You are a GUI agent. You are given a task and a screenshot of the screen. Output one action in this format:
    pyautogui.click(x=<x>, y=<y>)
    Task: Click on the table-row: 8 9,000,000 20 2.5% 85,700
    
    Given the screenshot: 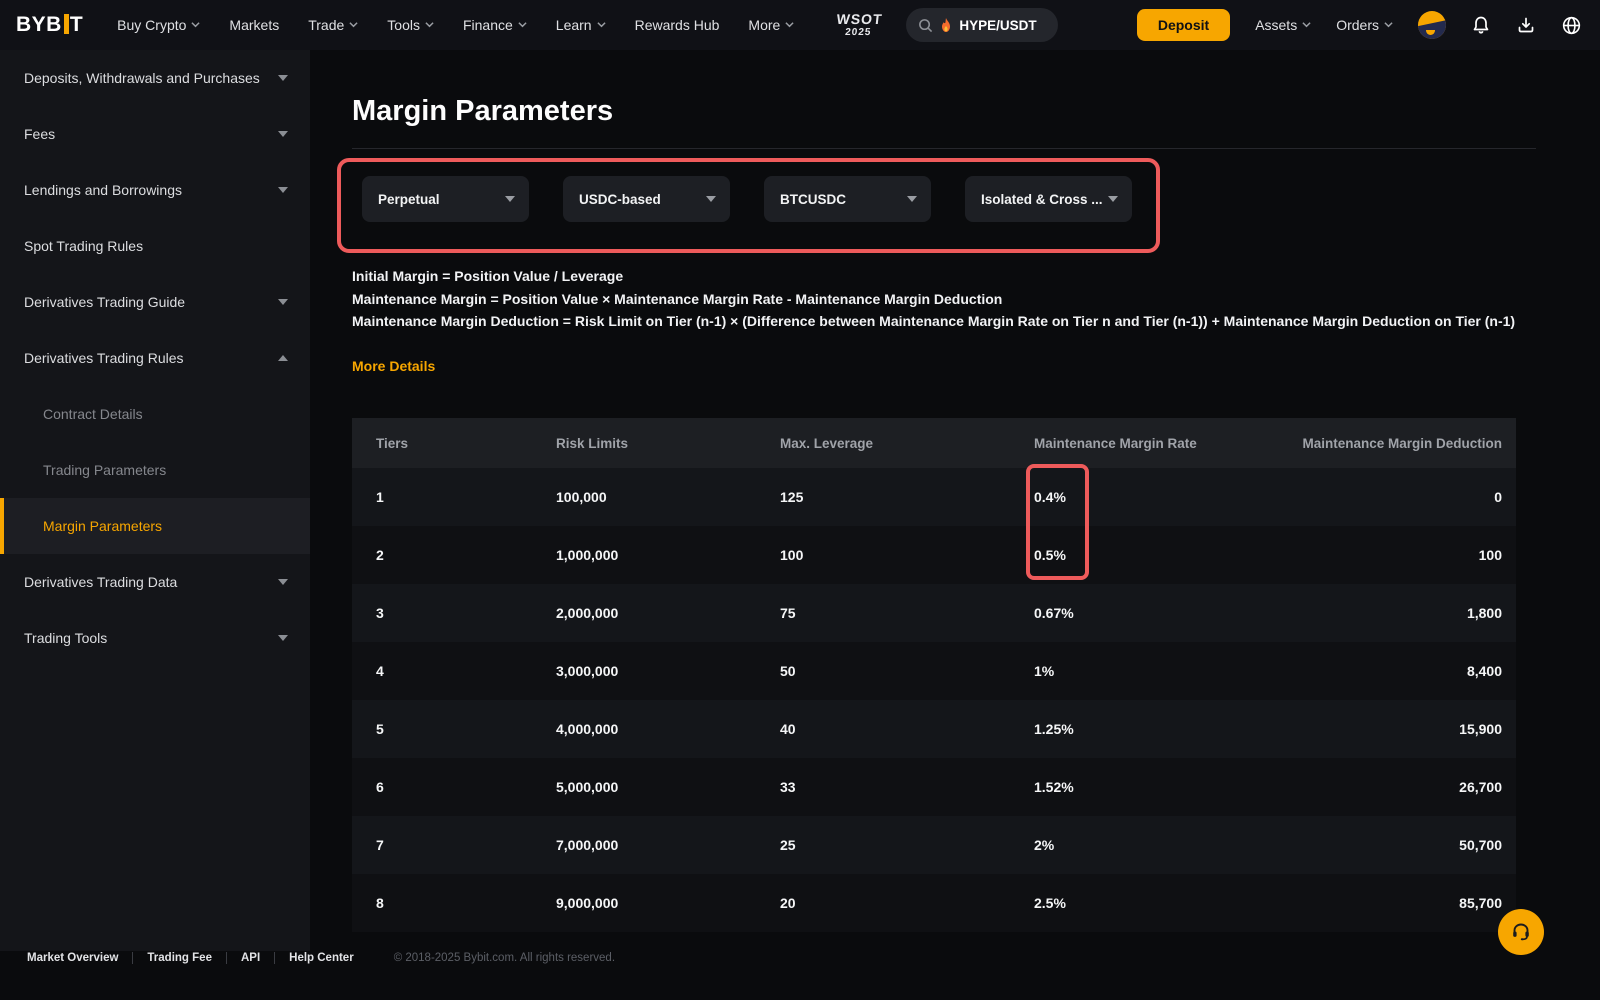 What is the action you would take?
    pyautogui.click(x=934, y=903)
    